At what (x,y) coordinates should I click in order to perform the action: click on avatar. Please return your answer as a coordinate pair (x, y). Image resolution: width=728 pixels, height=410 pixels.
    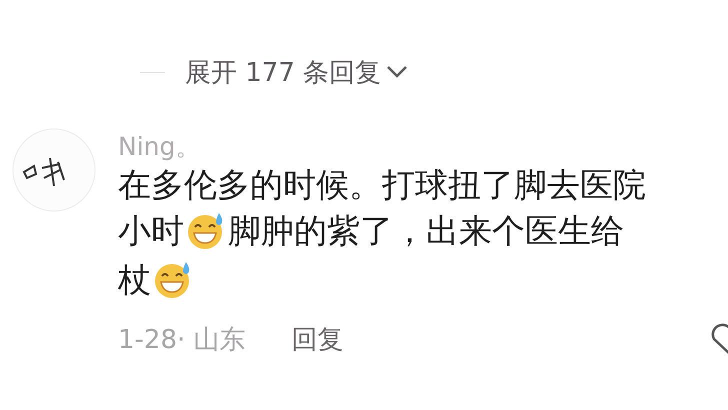
    Looking at the image, I should click on (54, 170).